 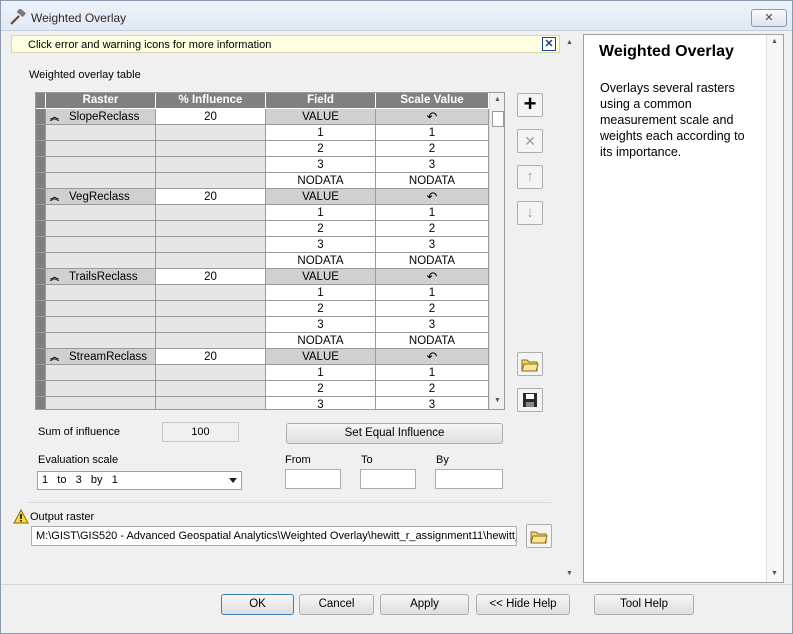 What do you see at coordinates (101, 117) in the screenshot?
I see `raster-cell: ︽ SlopeReclass` at bounding box center [101, 117].